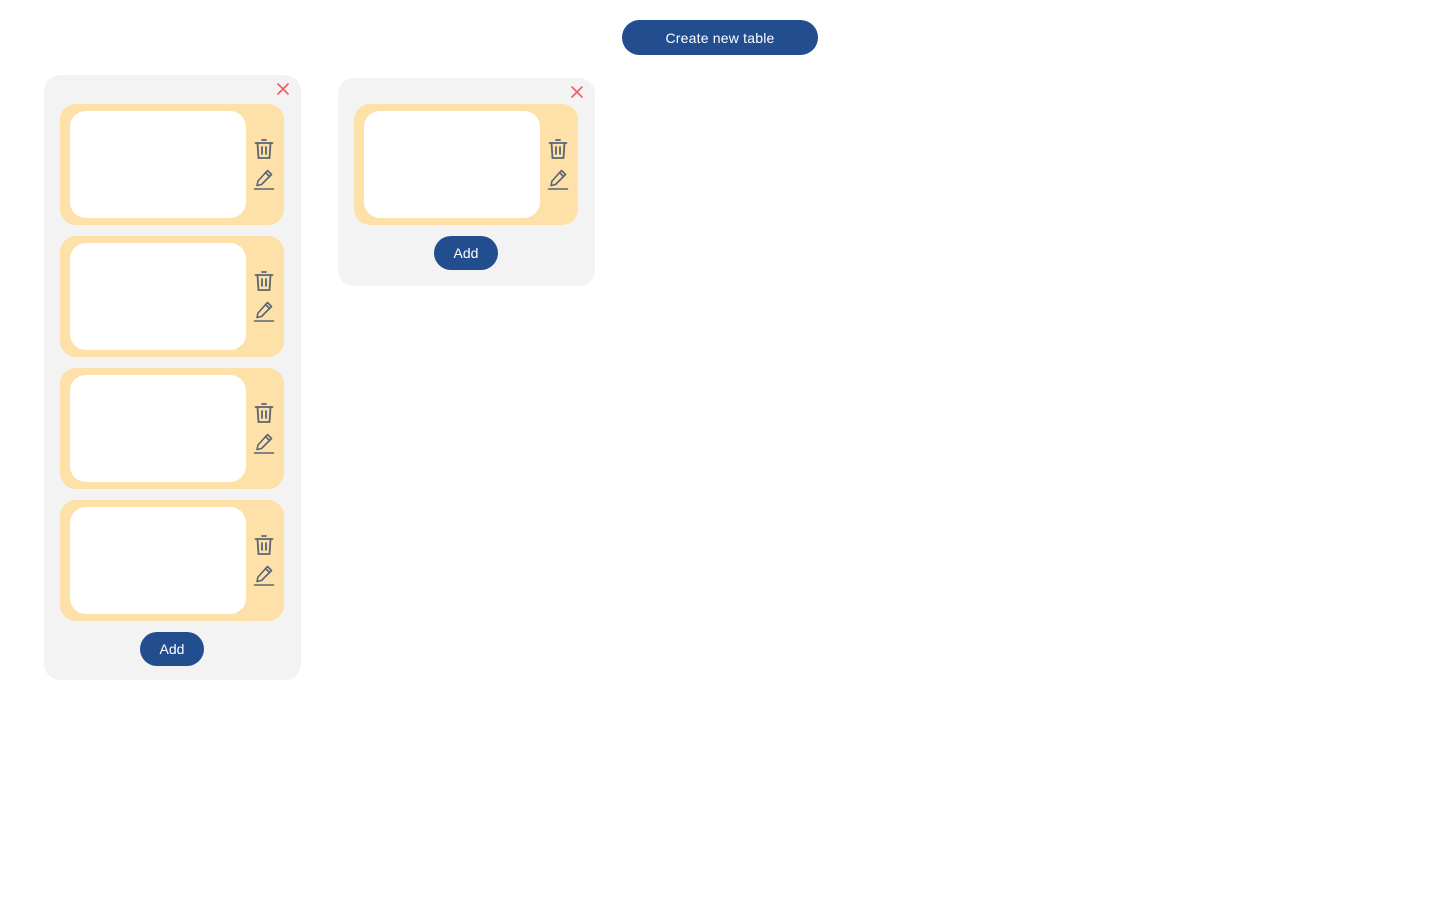 Image resolution: width=1440 pixels, height=900 pixels. Describe the element at coordinates (720, 37) in the screenshot. I see `create-new-table-button: Create new table` at that location.